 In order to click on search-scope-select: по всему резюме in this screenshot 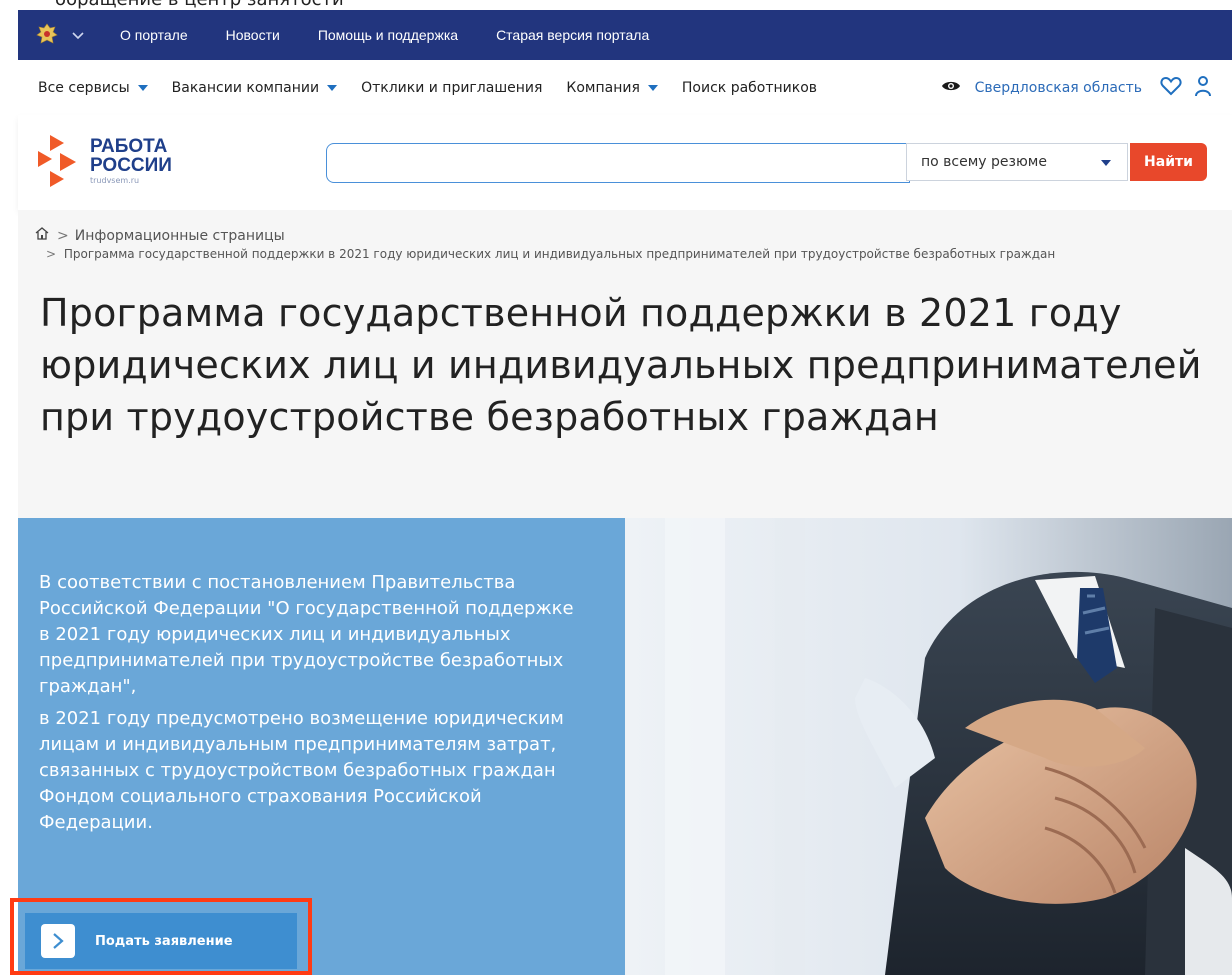, I will do `click(1017, 162)`.